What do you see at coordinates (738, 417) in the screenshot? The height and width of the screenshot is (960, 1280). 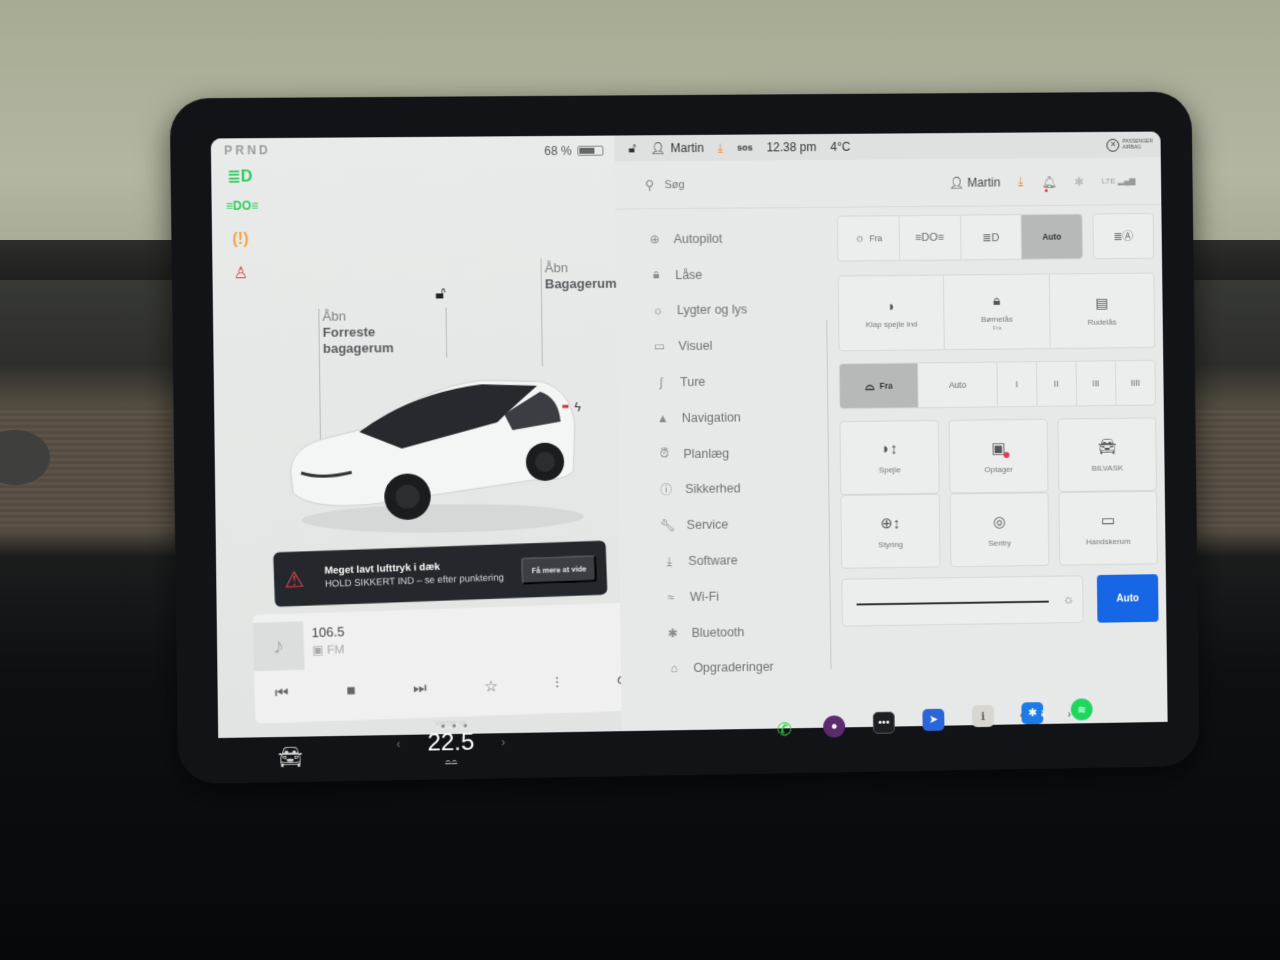 I see `nav-item-navigation: ▲ Navigation` at bounding box center [738, 417].